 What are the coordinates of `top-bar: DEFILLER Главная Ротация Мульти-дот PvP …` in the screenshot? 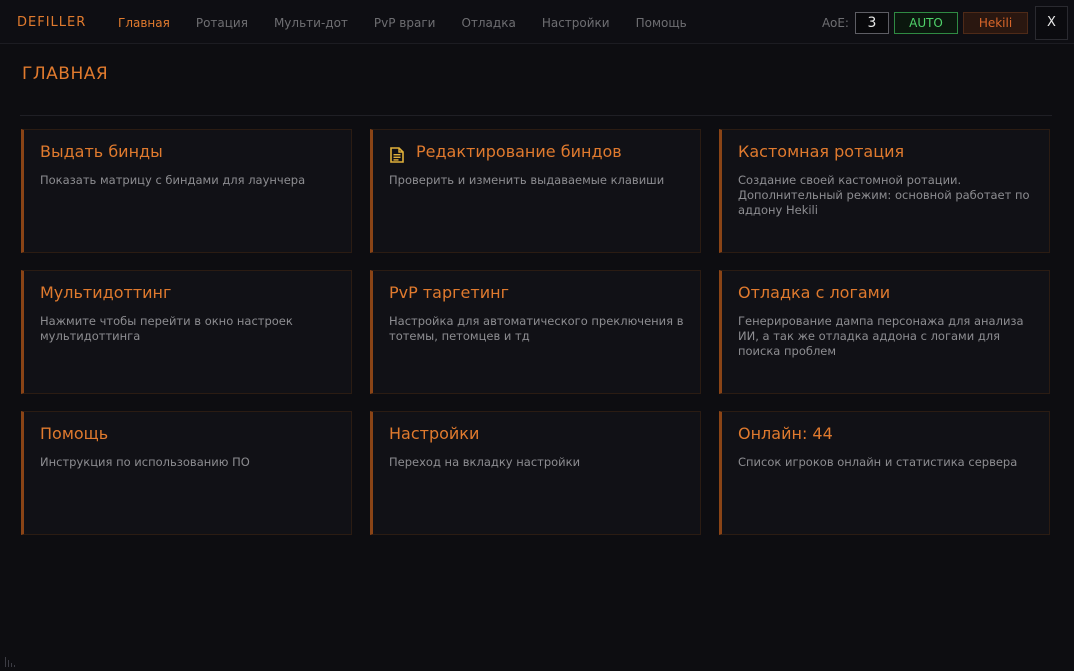 It's located at (537, 22).